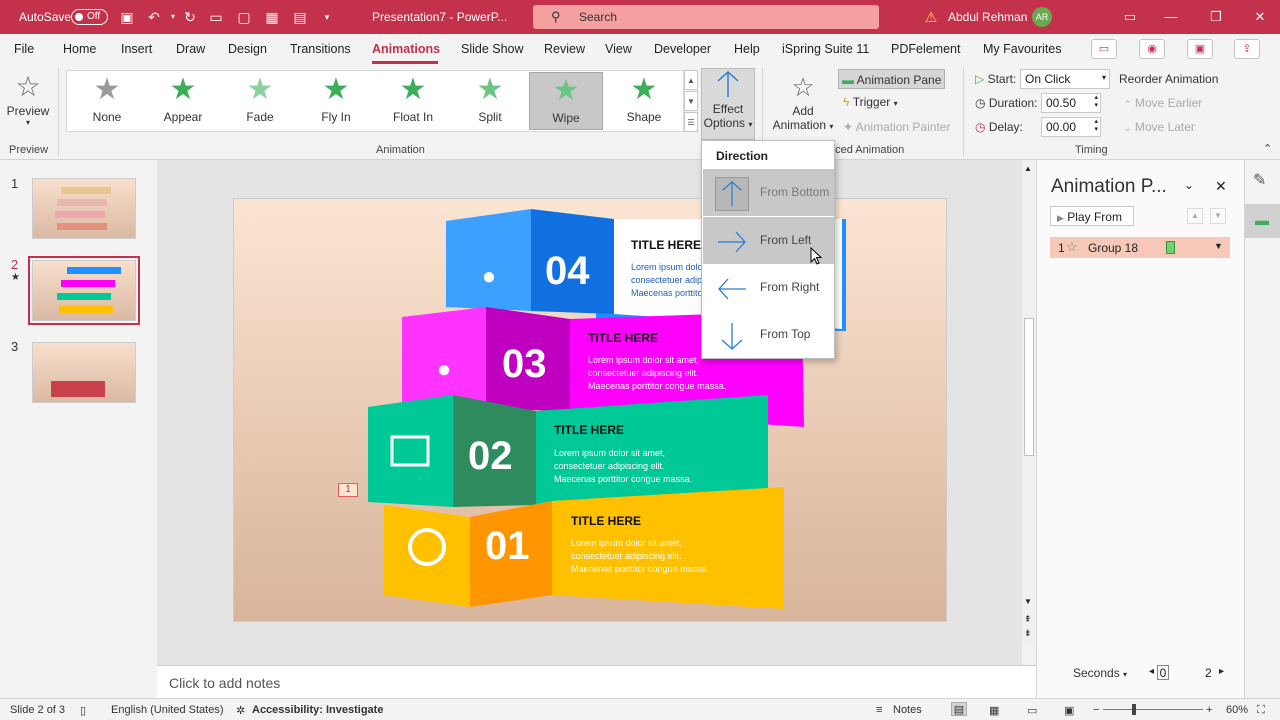  Describe the element at coordinates (327, 17) in the screenshot. I see `customize-qat-icon: ▾` at that location.